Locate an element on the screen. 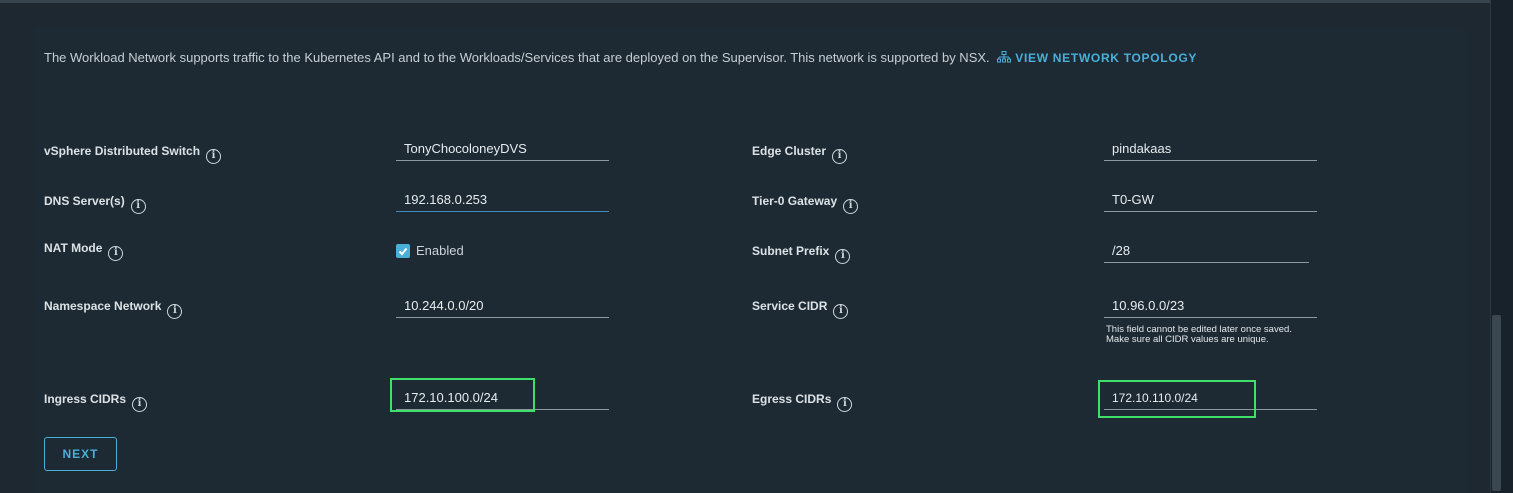  topology-icon is located at coordinates (1004, 57).